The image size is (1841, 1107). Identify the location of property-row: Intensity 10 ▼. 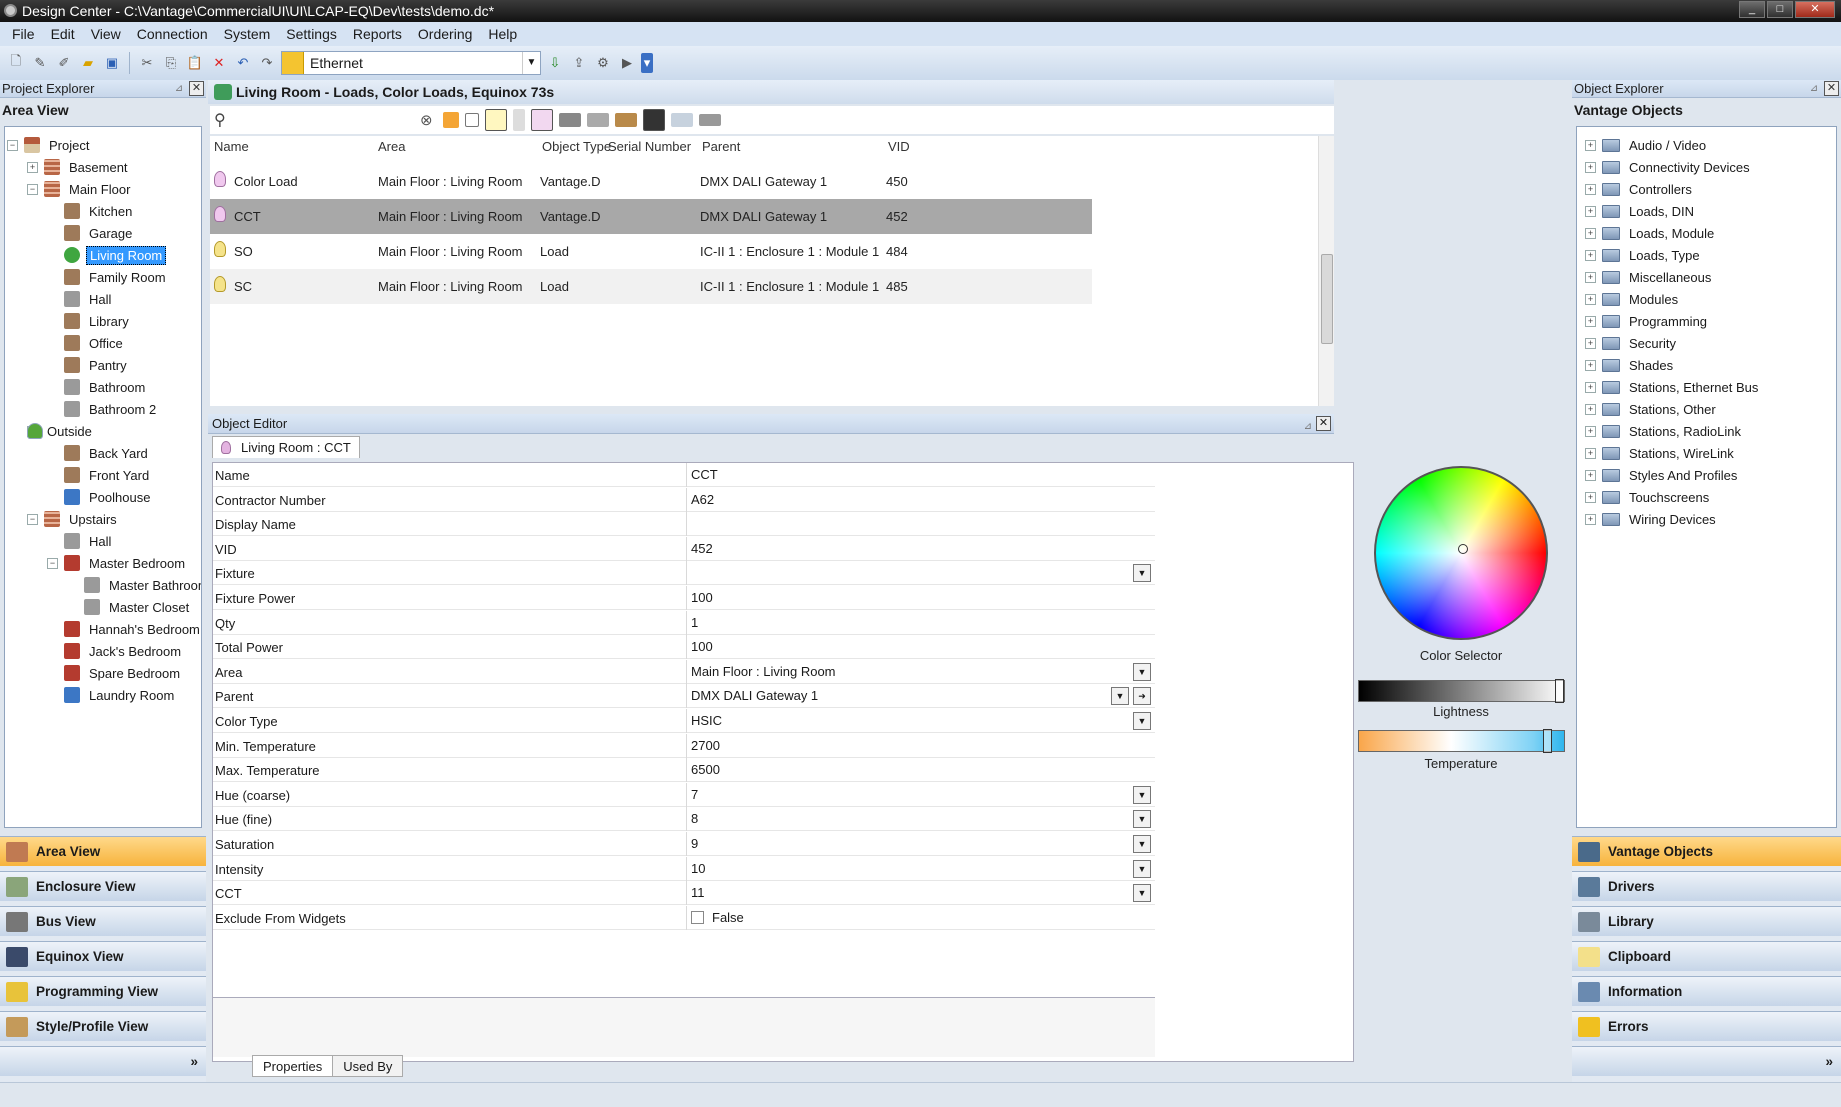
(684, 868).